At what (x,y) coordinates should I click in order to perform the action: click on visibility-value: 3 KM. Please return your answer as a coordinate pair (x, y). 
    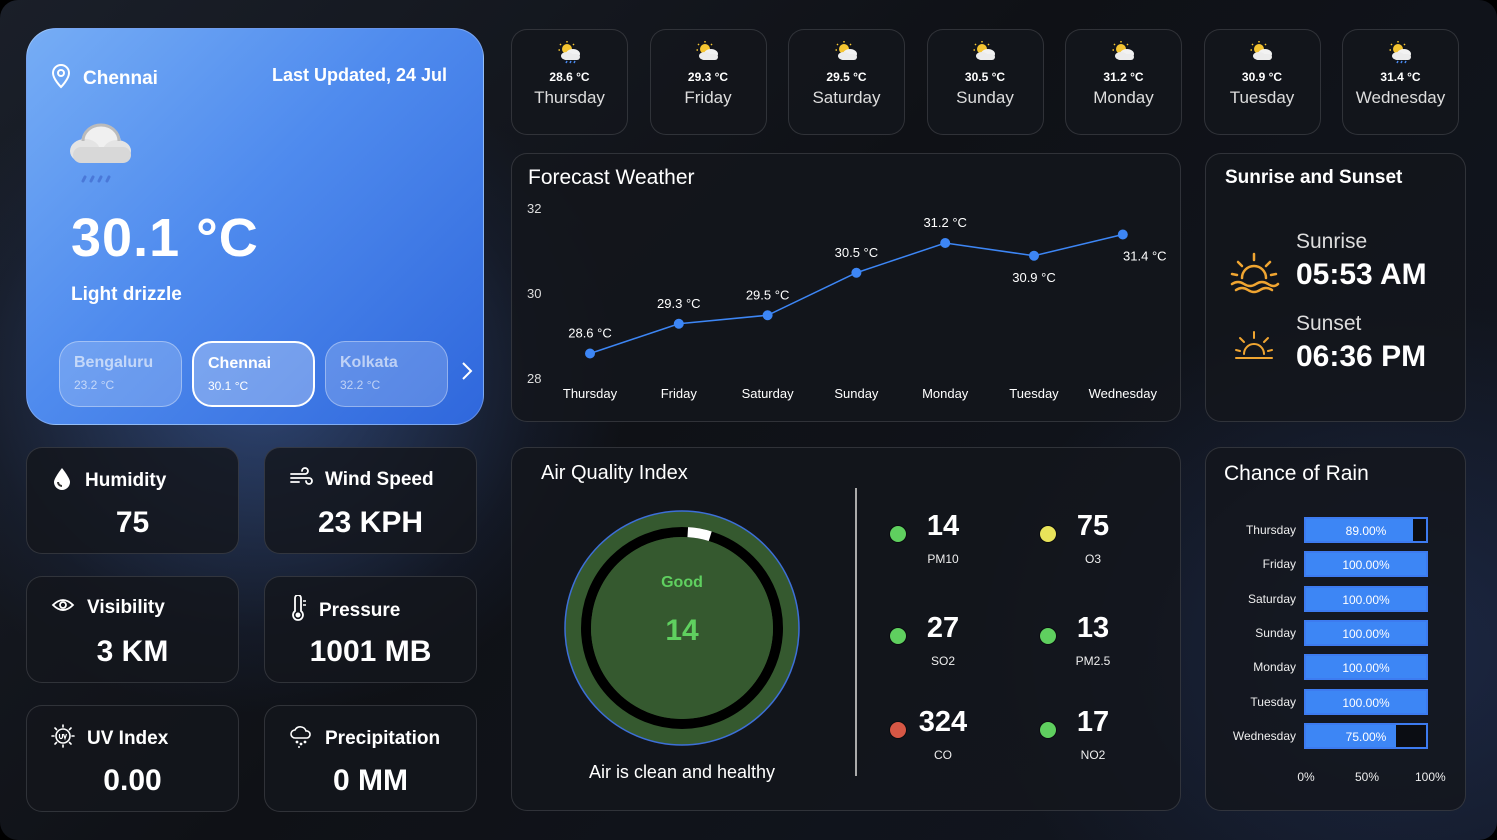
    Looking at the image, I should click on (132, 651).